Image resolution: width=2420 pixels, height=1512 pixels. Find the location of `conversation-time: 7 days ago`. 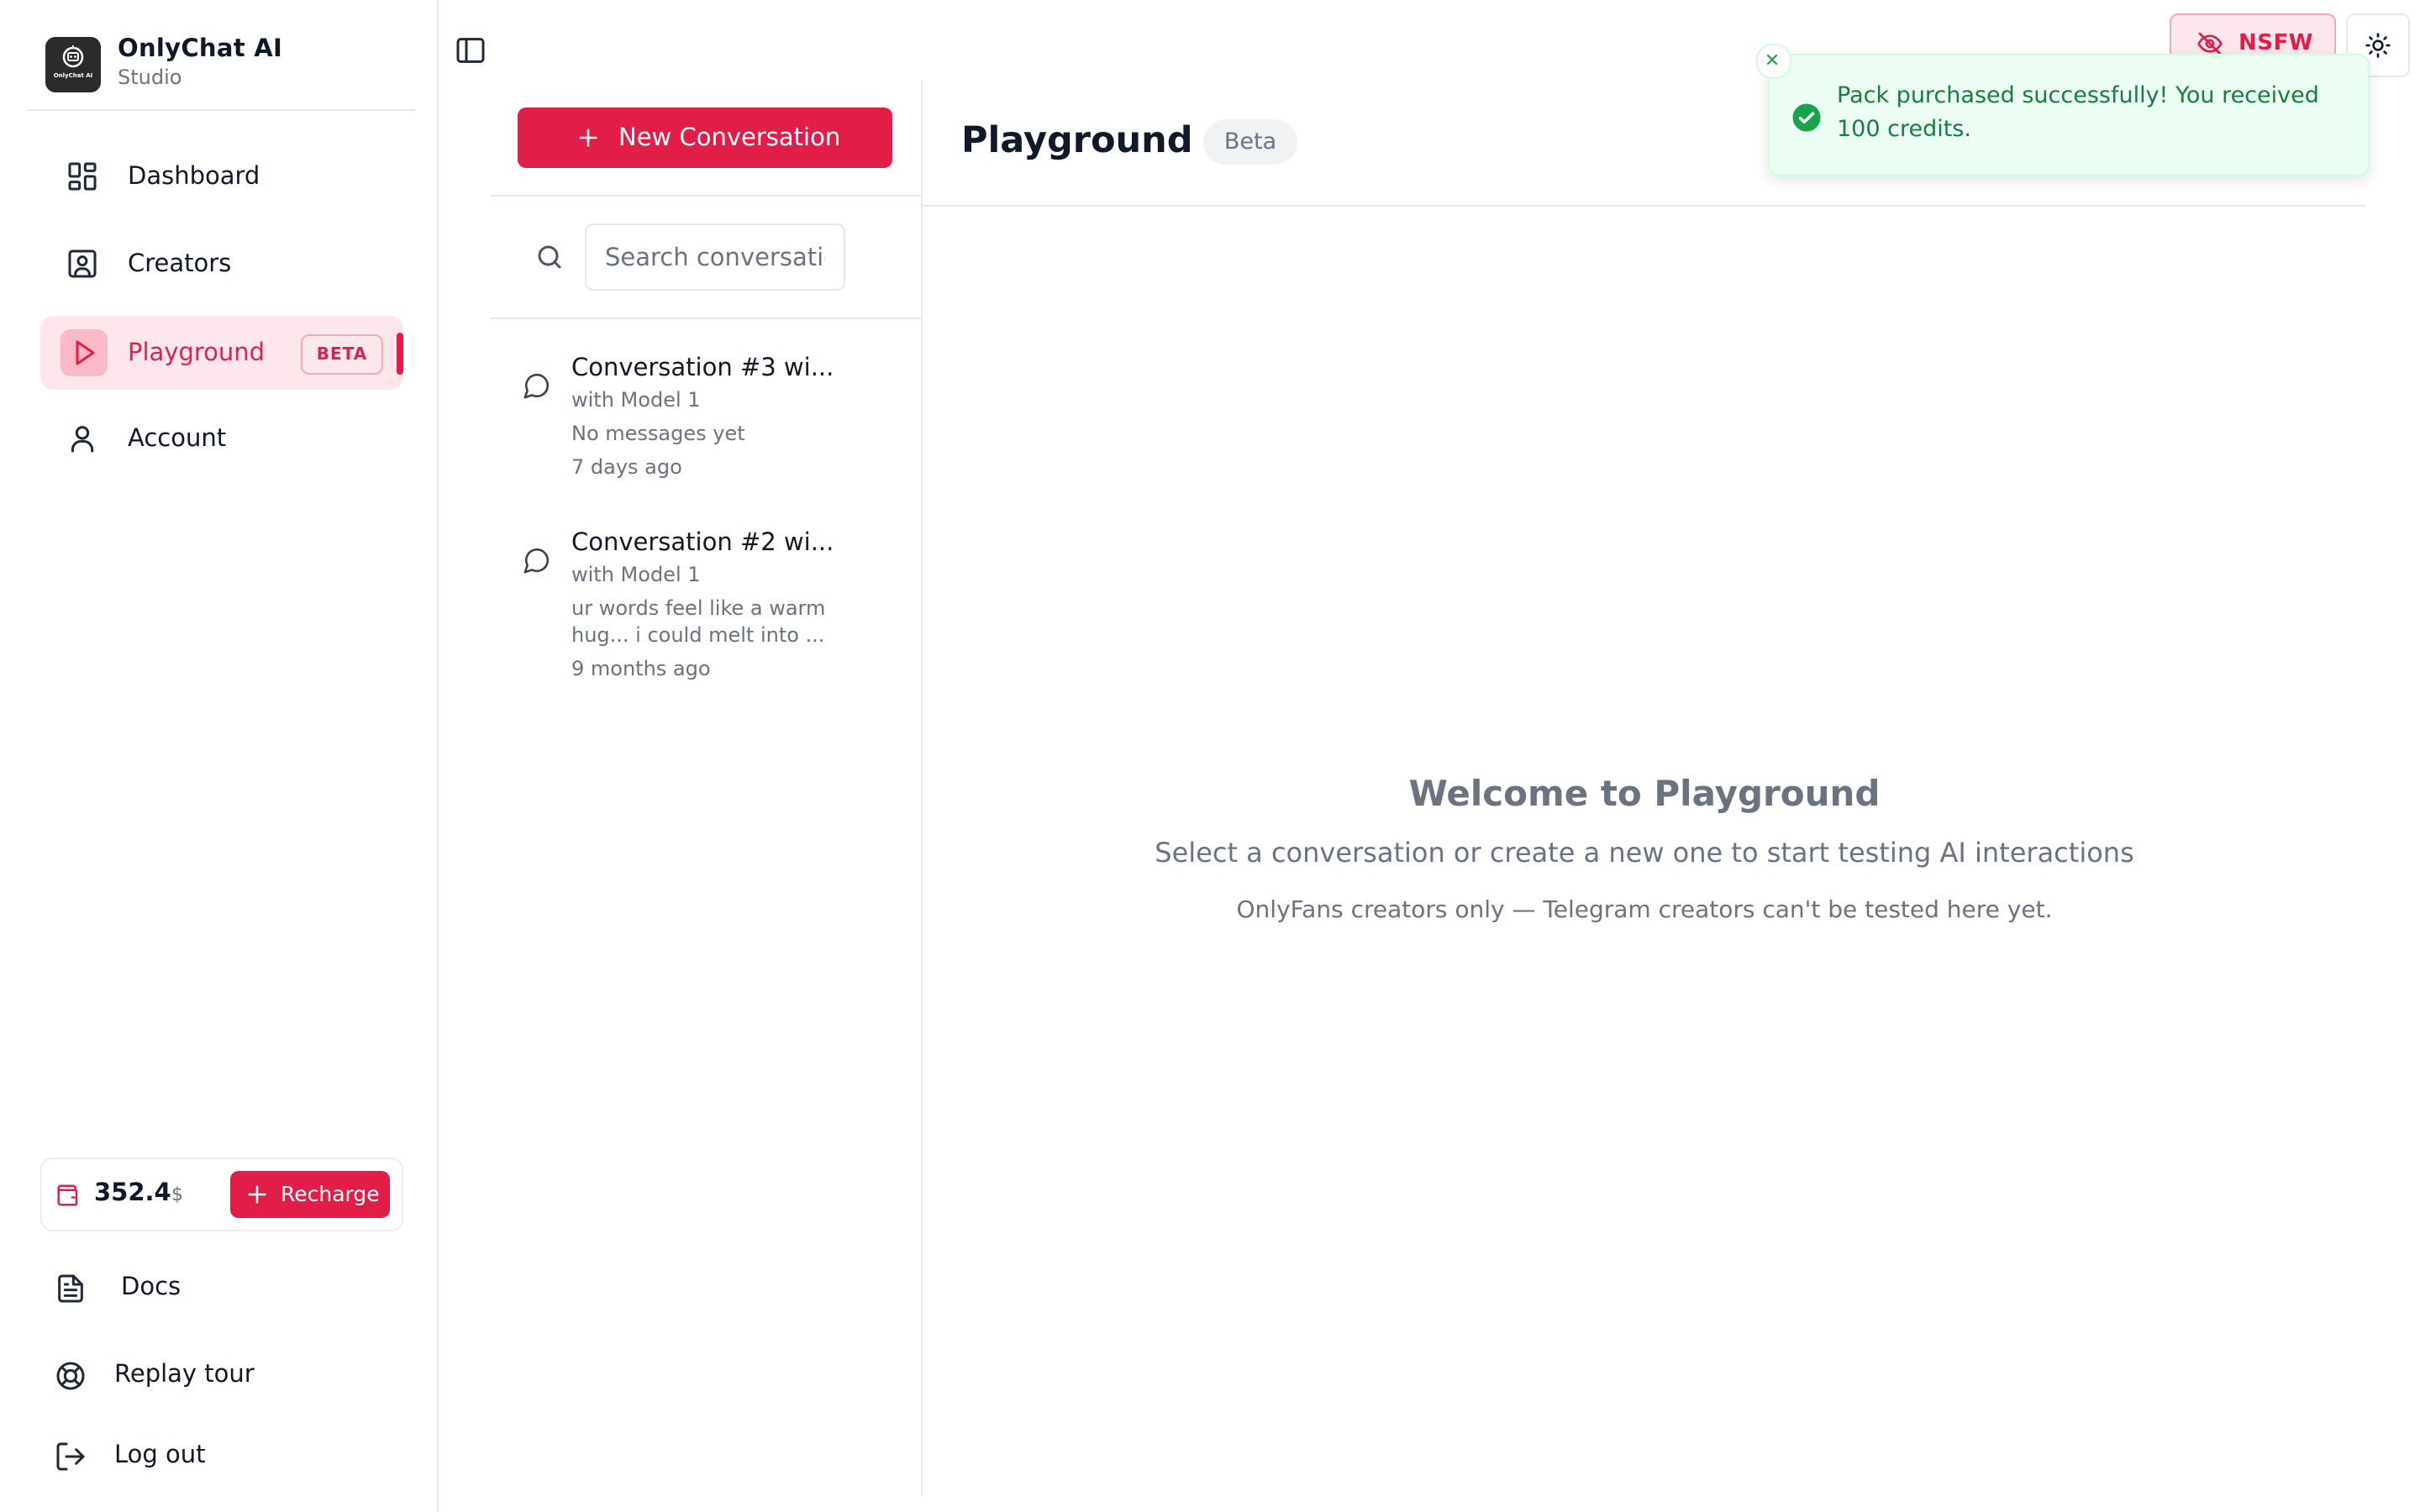

conversation-time: 7 days ago is located at coordinates (627, 467).